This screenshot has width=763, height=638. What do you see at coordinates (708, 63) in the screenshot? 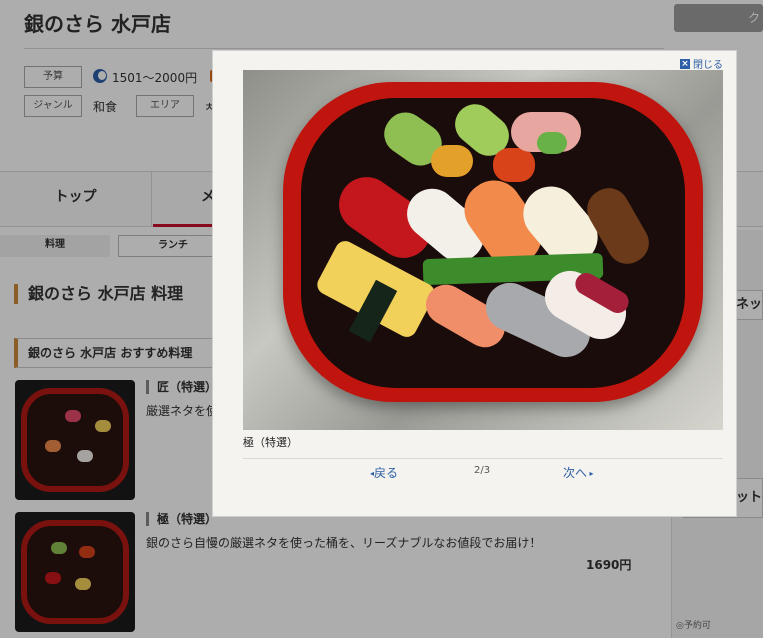
I see `close-label: 閉じる` at bounding box center [708, 63].